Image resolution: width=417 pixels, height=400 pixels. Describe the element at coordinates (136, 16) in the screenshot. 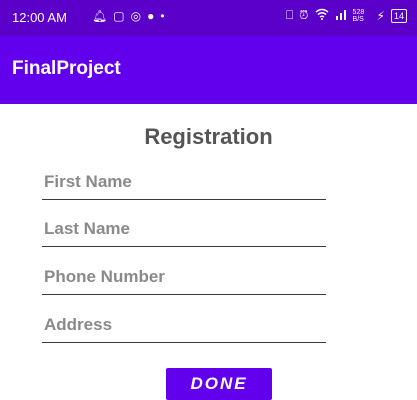

I see `instagram-icon: ◎` at that location.